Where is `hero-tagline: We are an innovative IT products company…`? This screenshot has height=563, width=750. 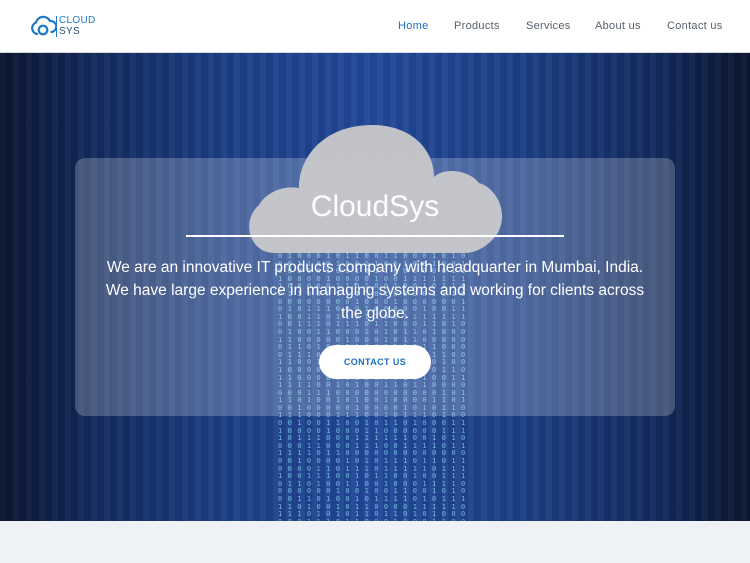 hero-tagline: We are an innovative IT products company… is located at coordinates (375, 290).